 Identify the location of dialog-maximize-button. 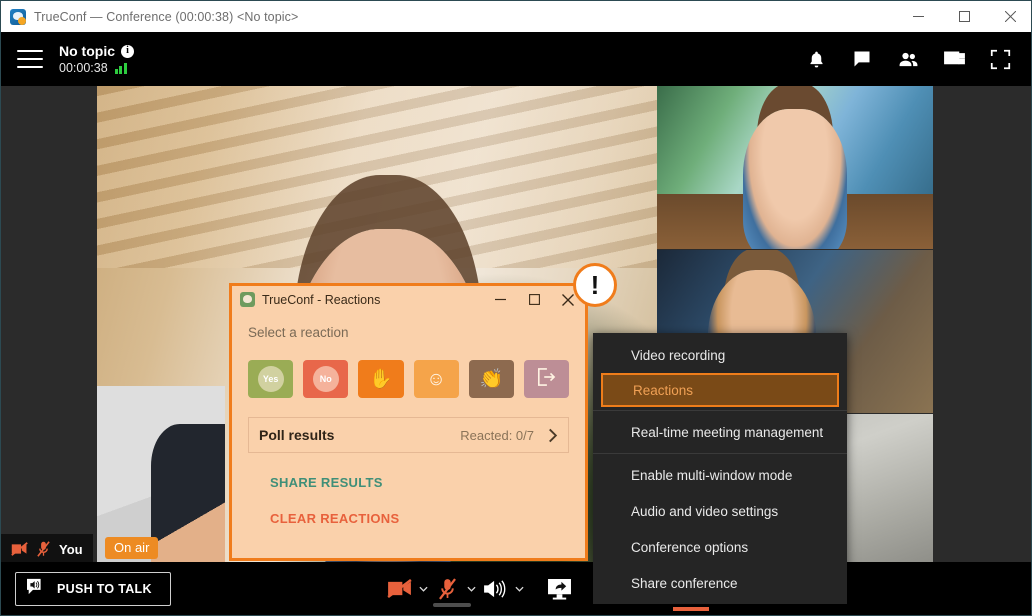
(534, 299).